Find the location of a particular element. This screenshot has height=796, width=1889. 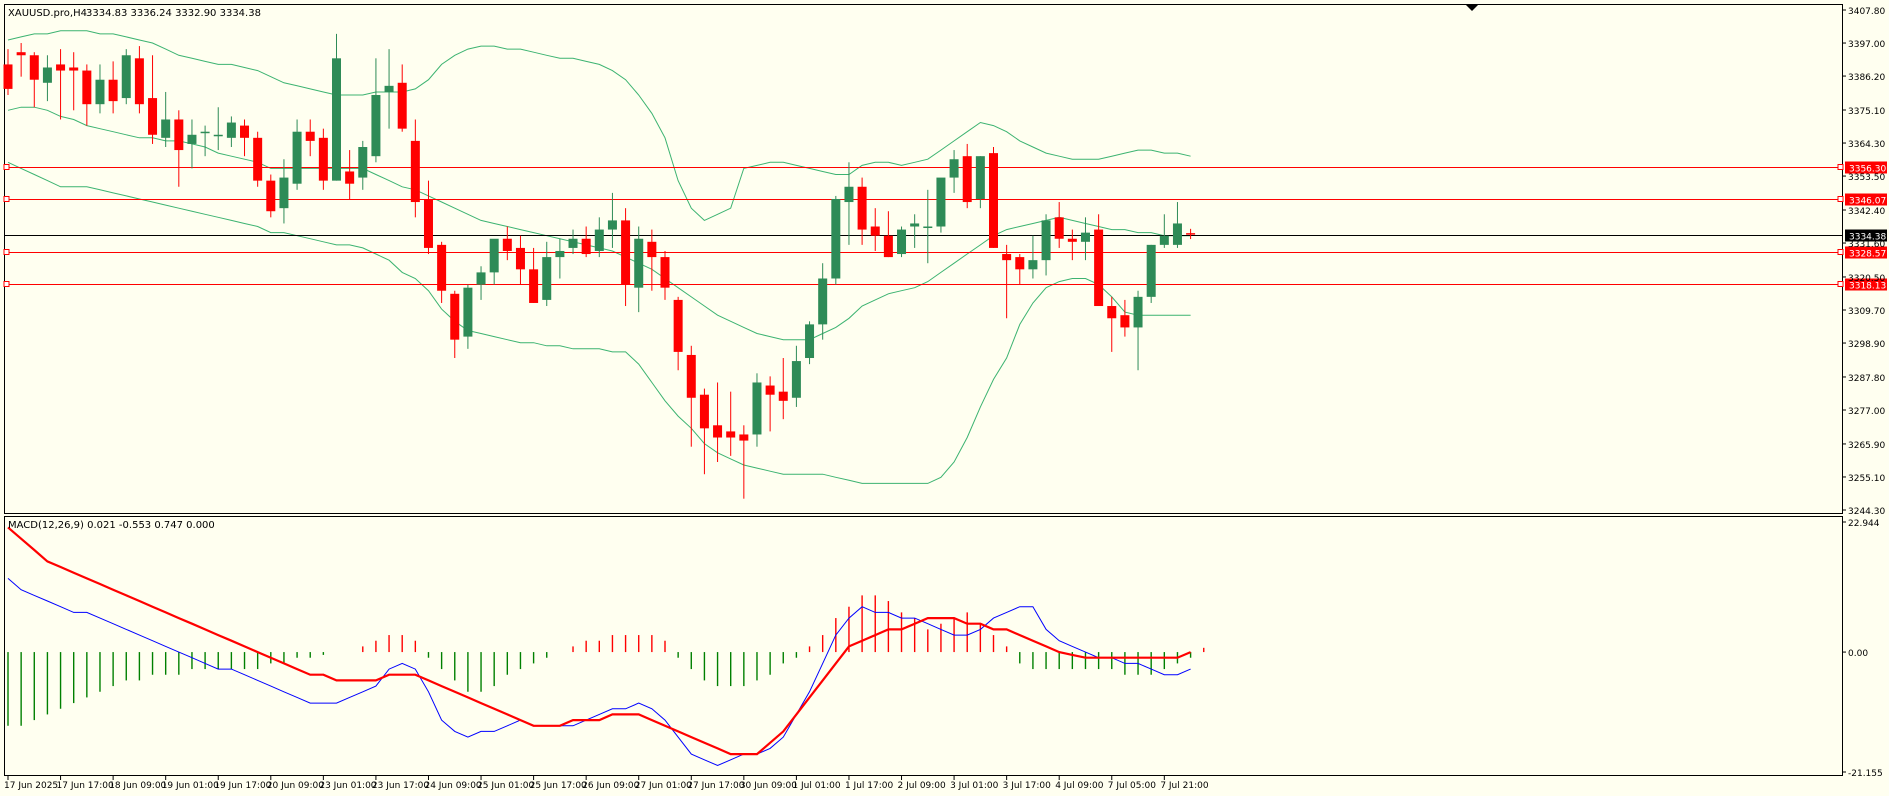

time-tick-label: 27 Jun 01:00 is located at coordinates (663, 786).